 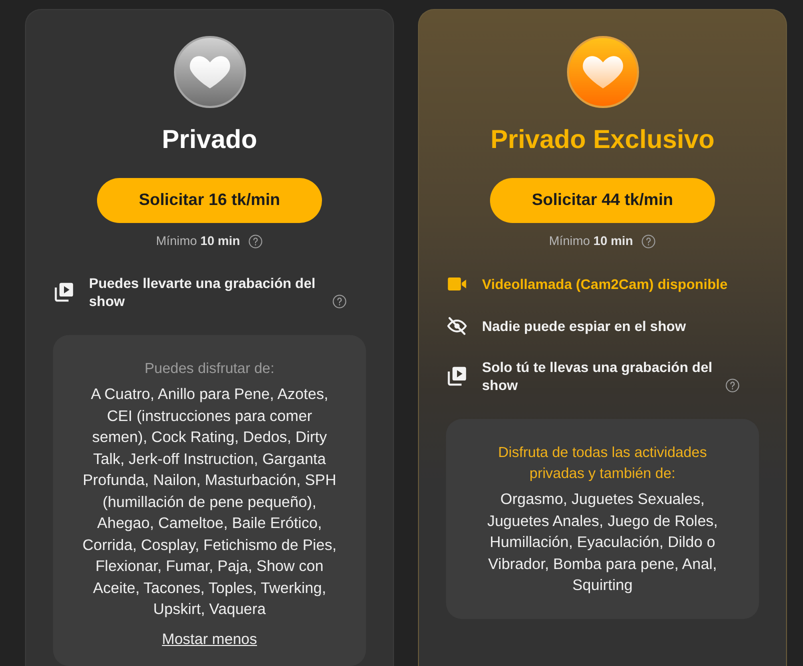 What do you see at coordinates (202, 292) in the screenshot?
I see `feature-text: Puedes llevarte una grabación del show` at bounding box center [202, 292].